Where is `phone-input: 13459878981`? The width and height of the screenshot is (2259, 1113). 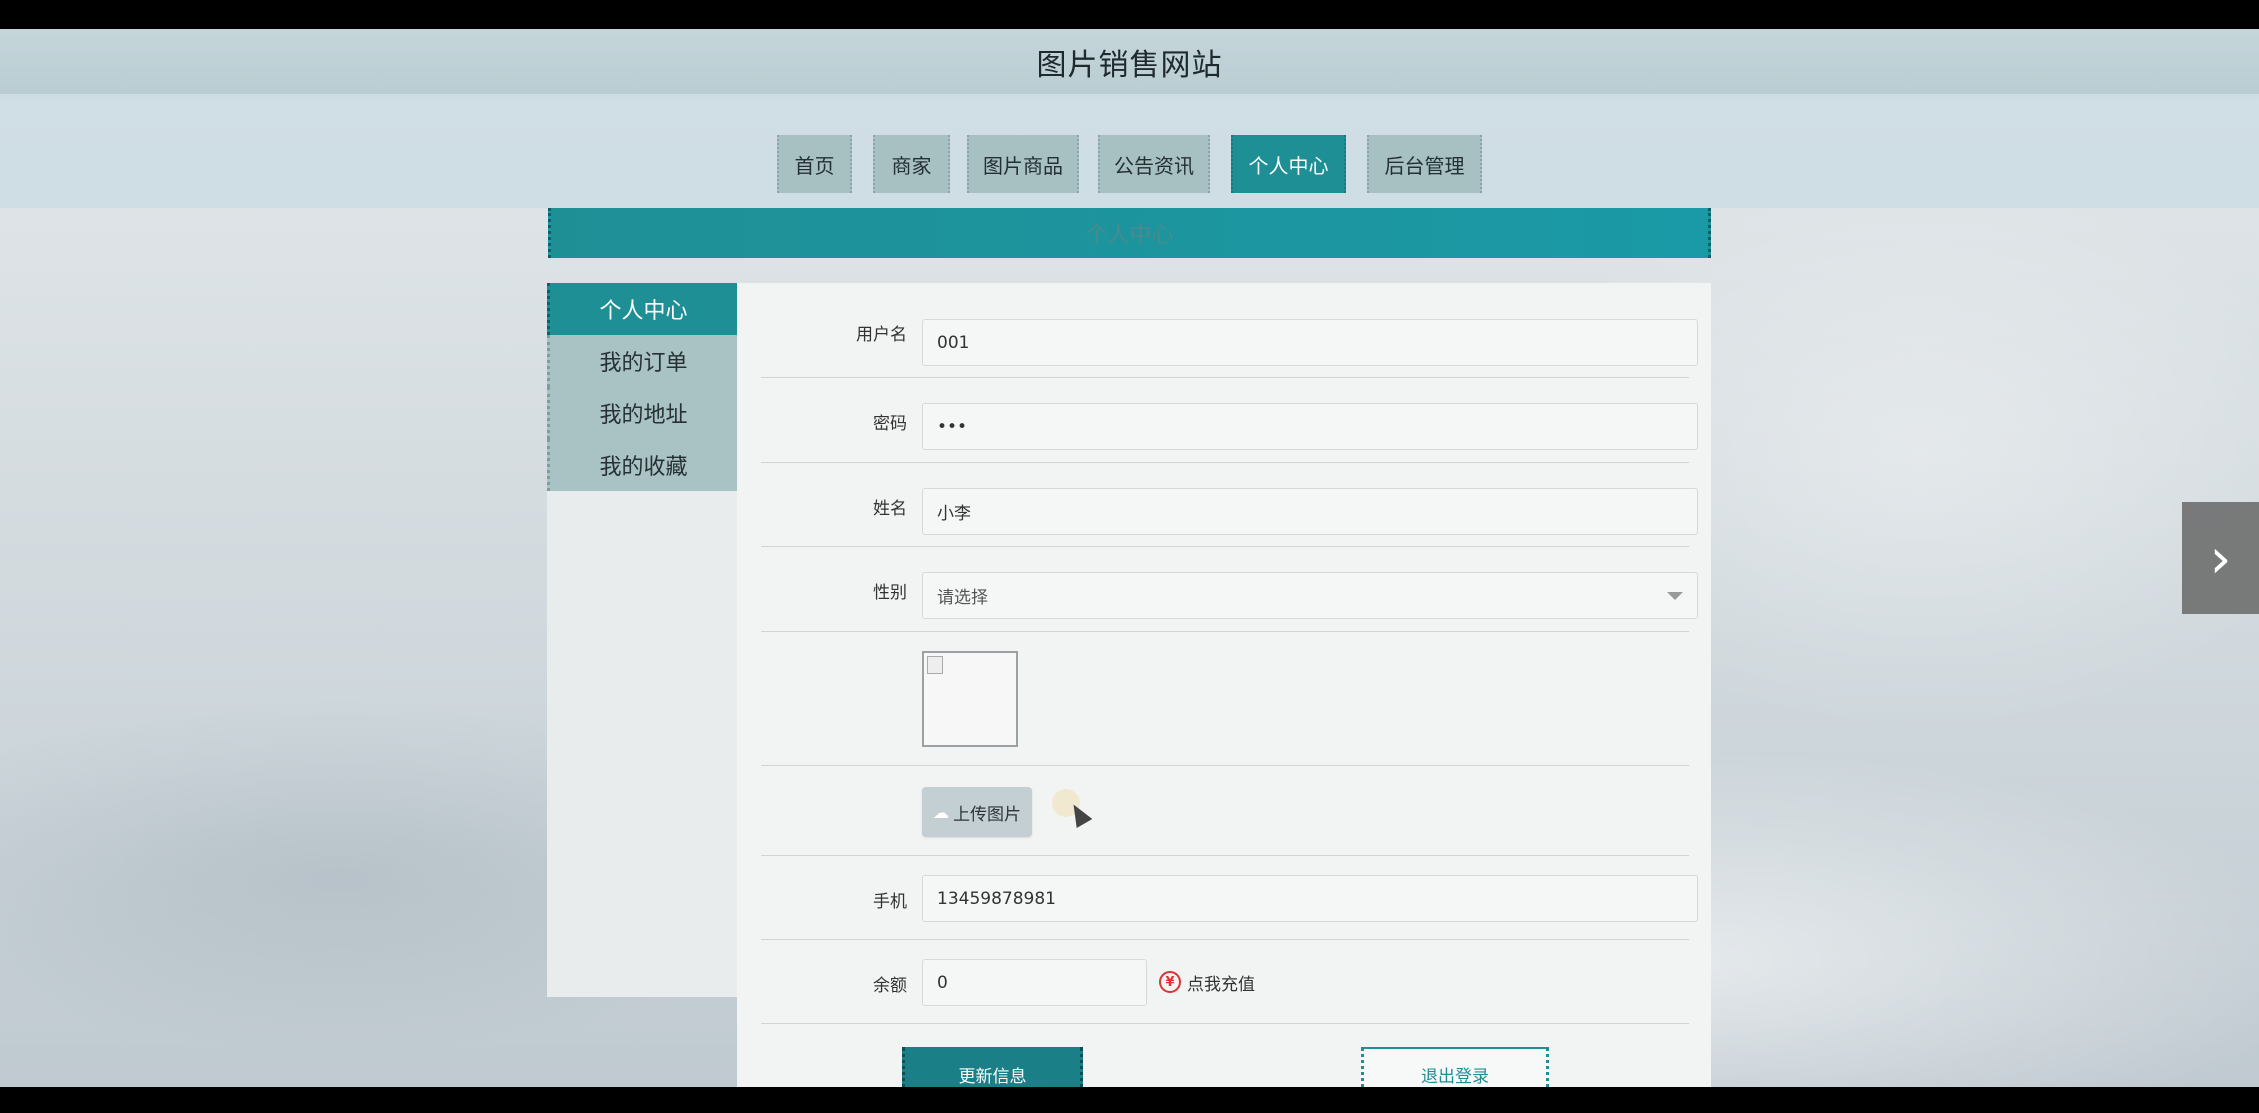
phone-input: 13459878981 is located at coordinates (1310, 898).